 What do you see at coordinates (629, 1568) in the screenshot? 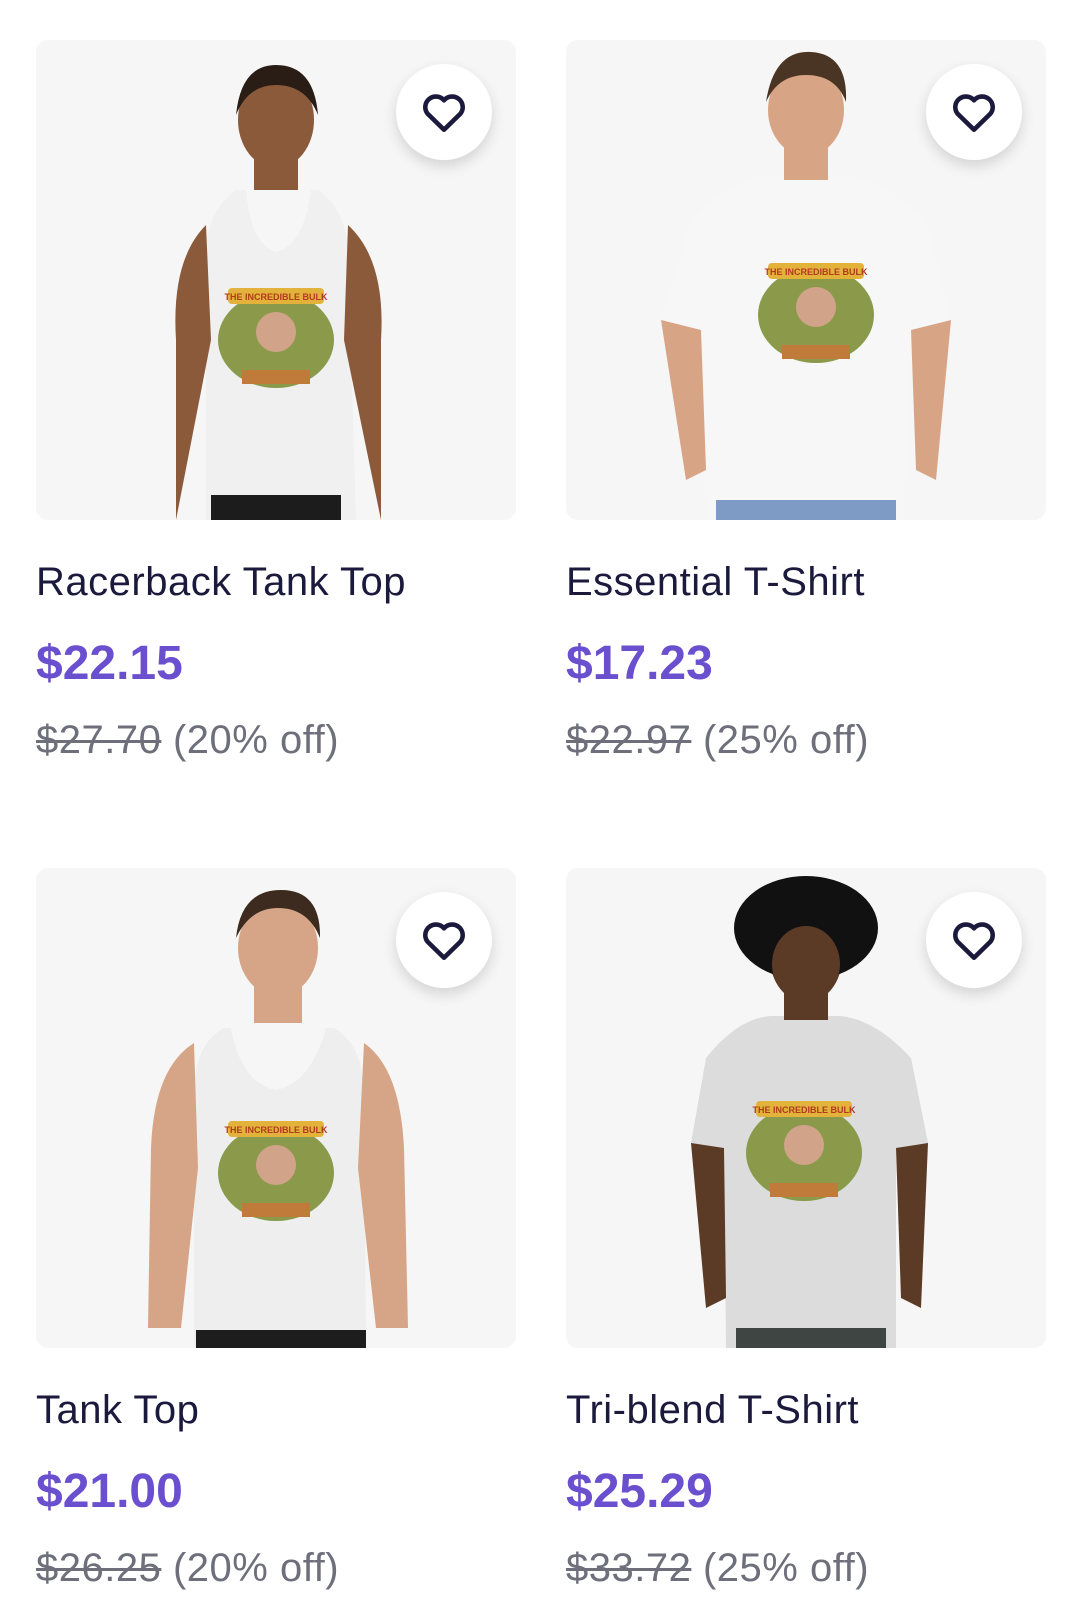
I see `original-price: $33.72` at bounding box center [629, 1568].